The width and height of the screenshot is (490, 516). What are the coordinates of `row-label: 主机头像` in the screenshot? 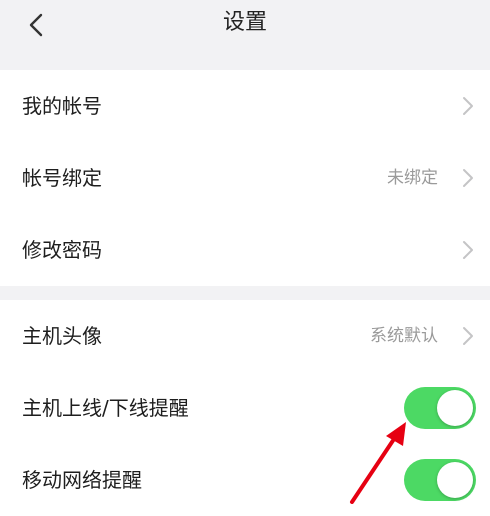 It's located at (62, 336).